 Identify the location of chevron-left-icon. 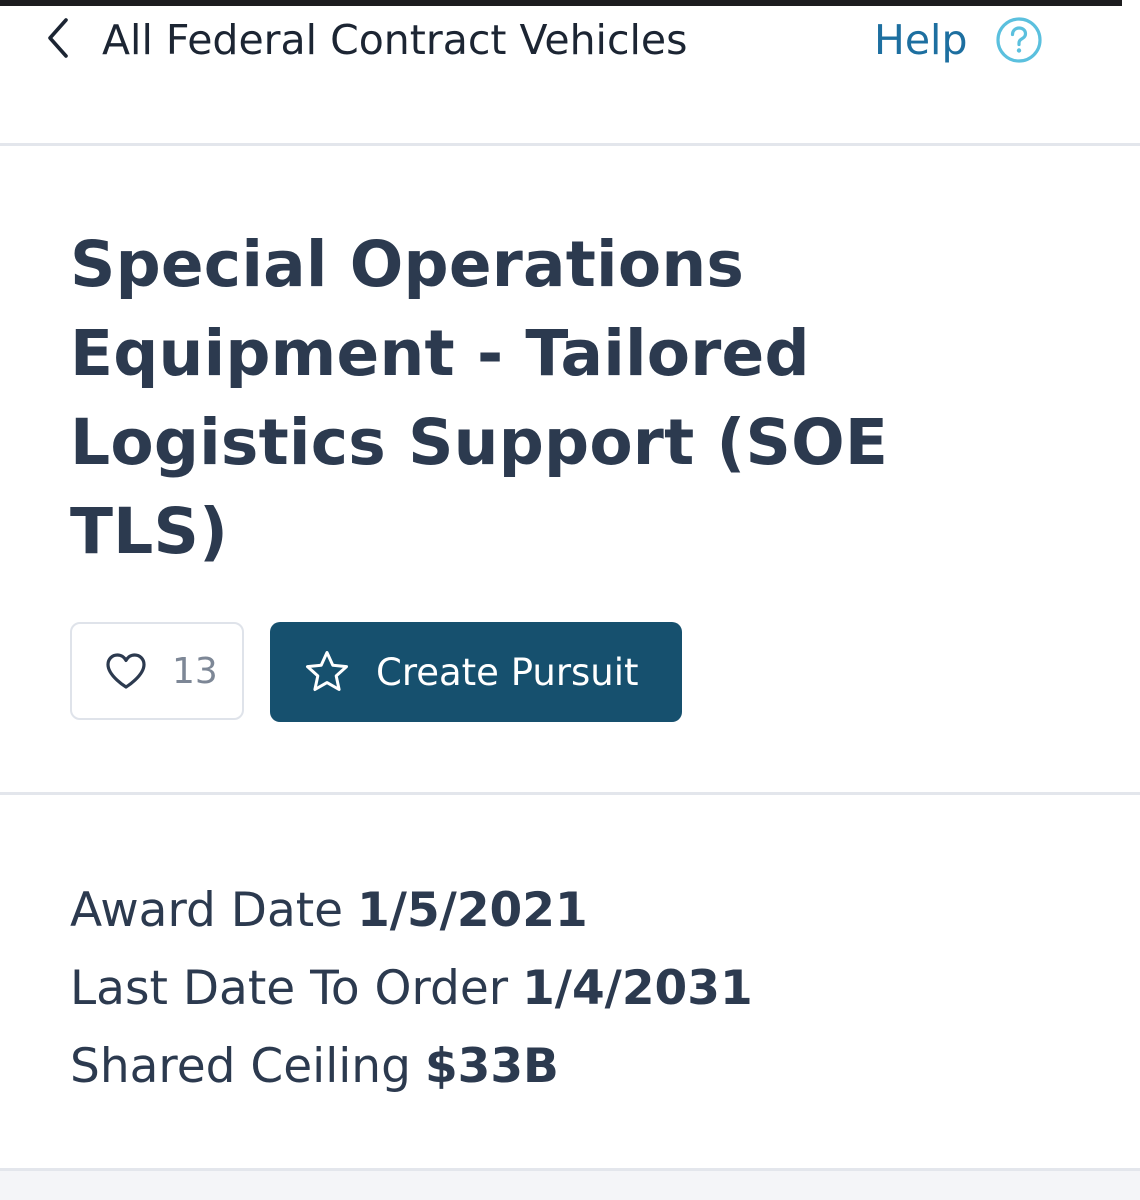
(58, 40).